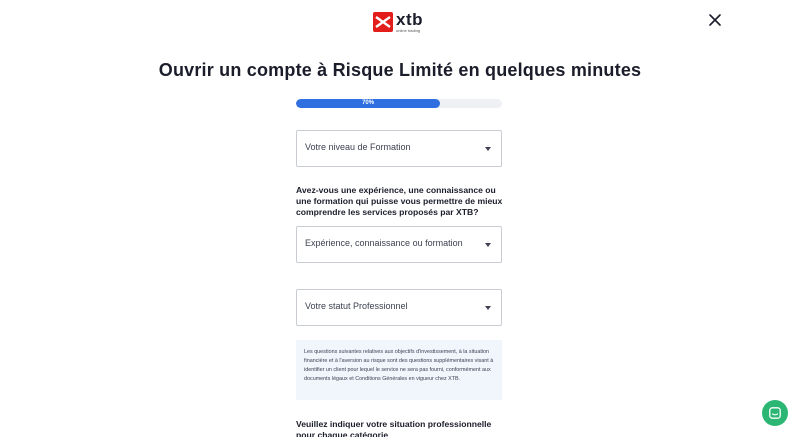 Image resolution: width=800 pixels, height=437 pixels. I want to click on chat-icon, so click(775, 413).